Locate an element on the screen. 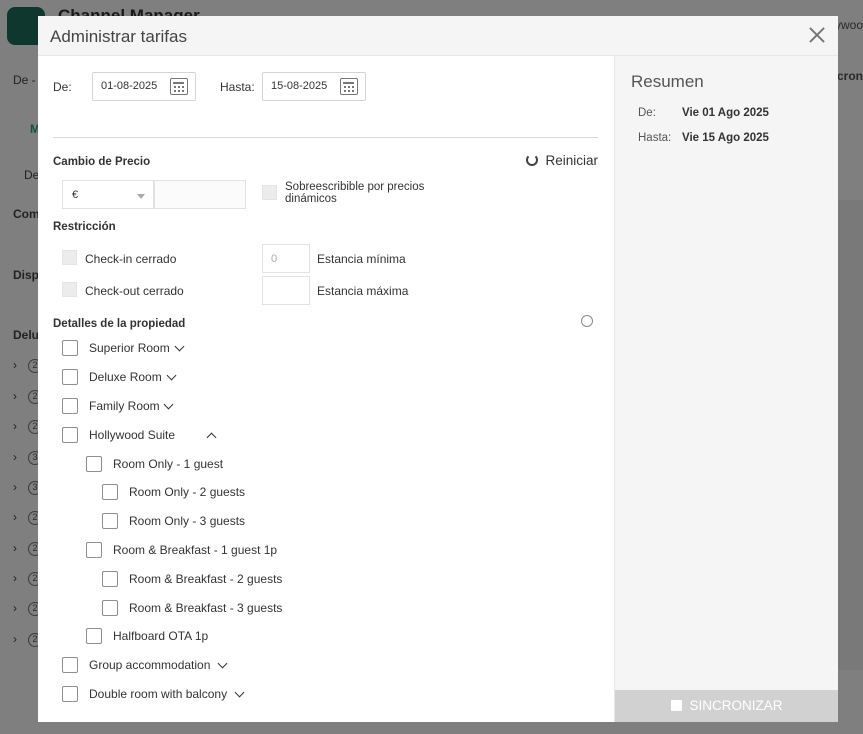 The width and height of the screenshot is (863, 734). close-icon is located at coordinates (817, 35).